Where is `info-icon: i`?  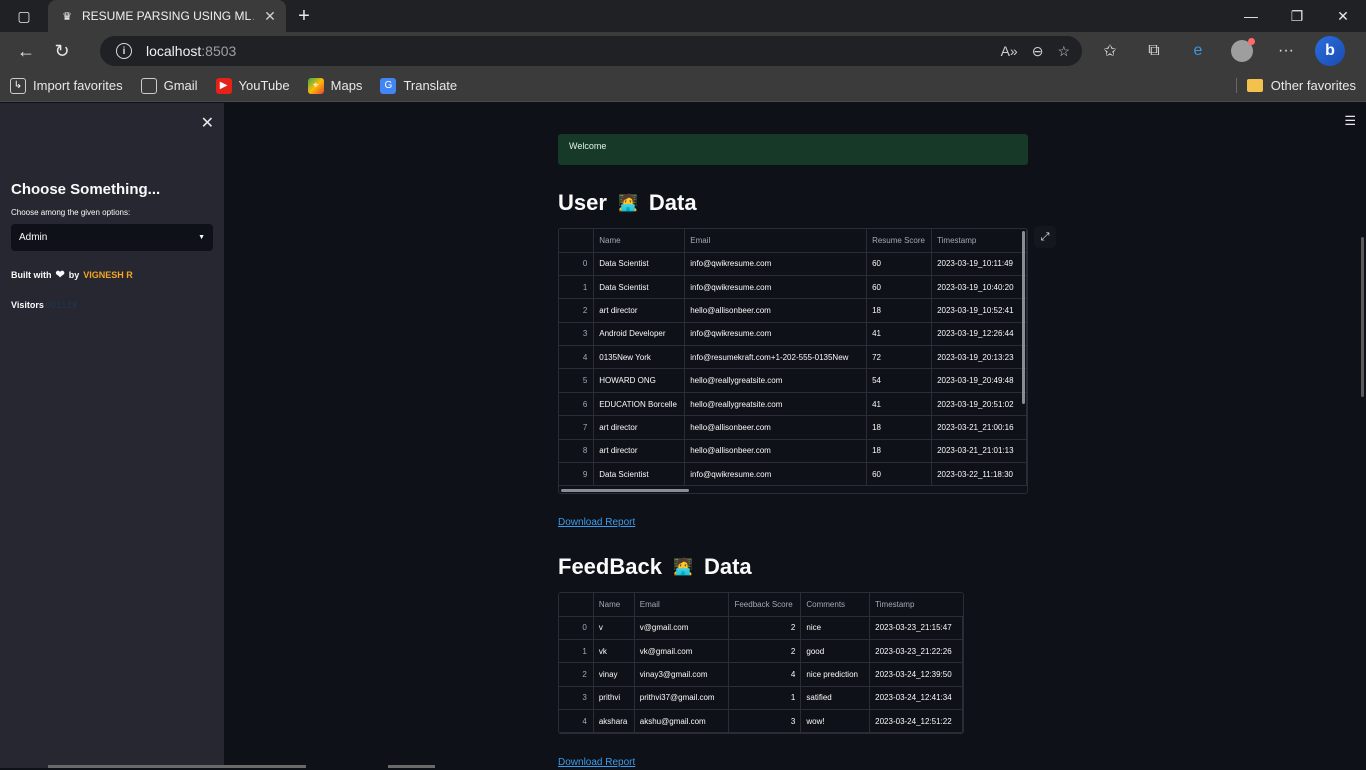 info-icon: i is located at coordinates (124, 51).